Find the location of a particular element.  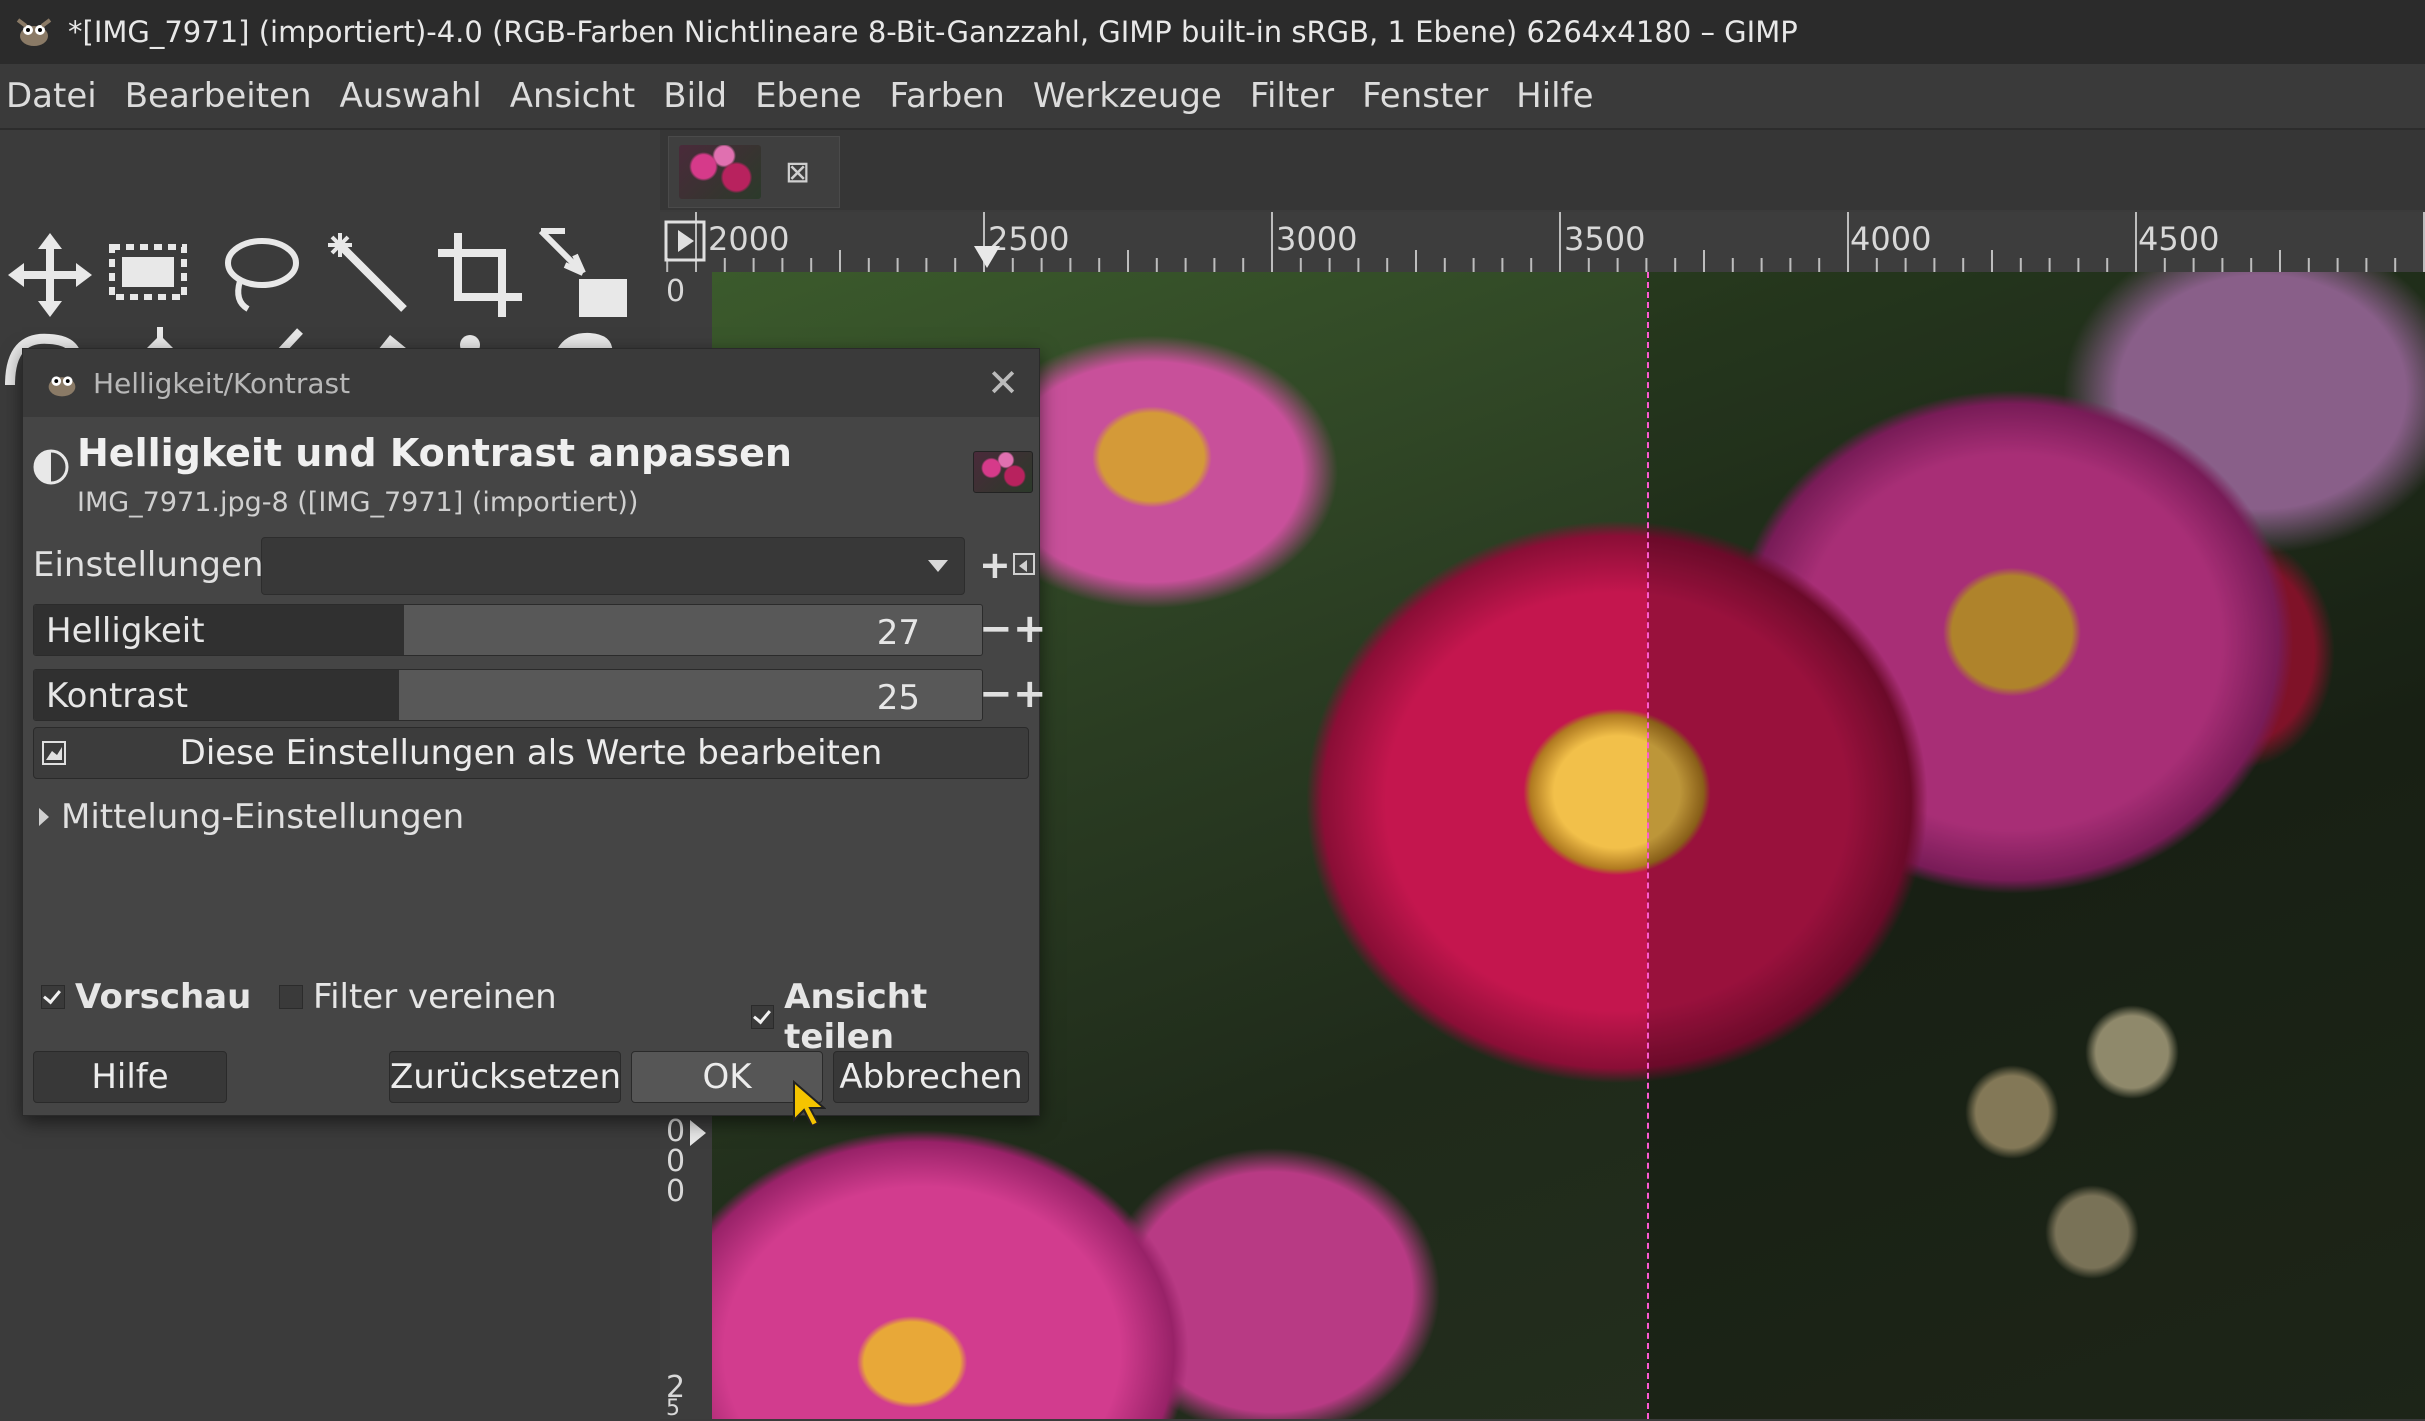

slider-value: 25 is located at coordinates (898, 698).